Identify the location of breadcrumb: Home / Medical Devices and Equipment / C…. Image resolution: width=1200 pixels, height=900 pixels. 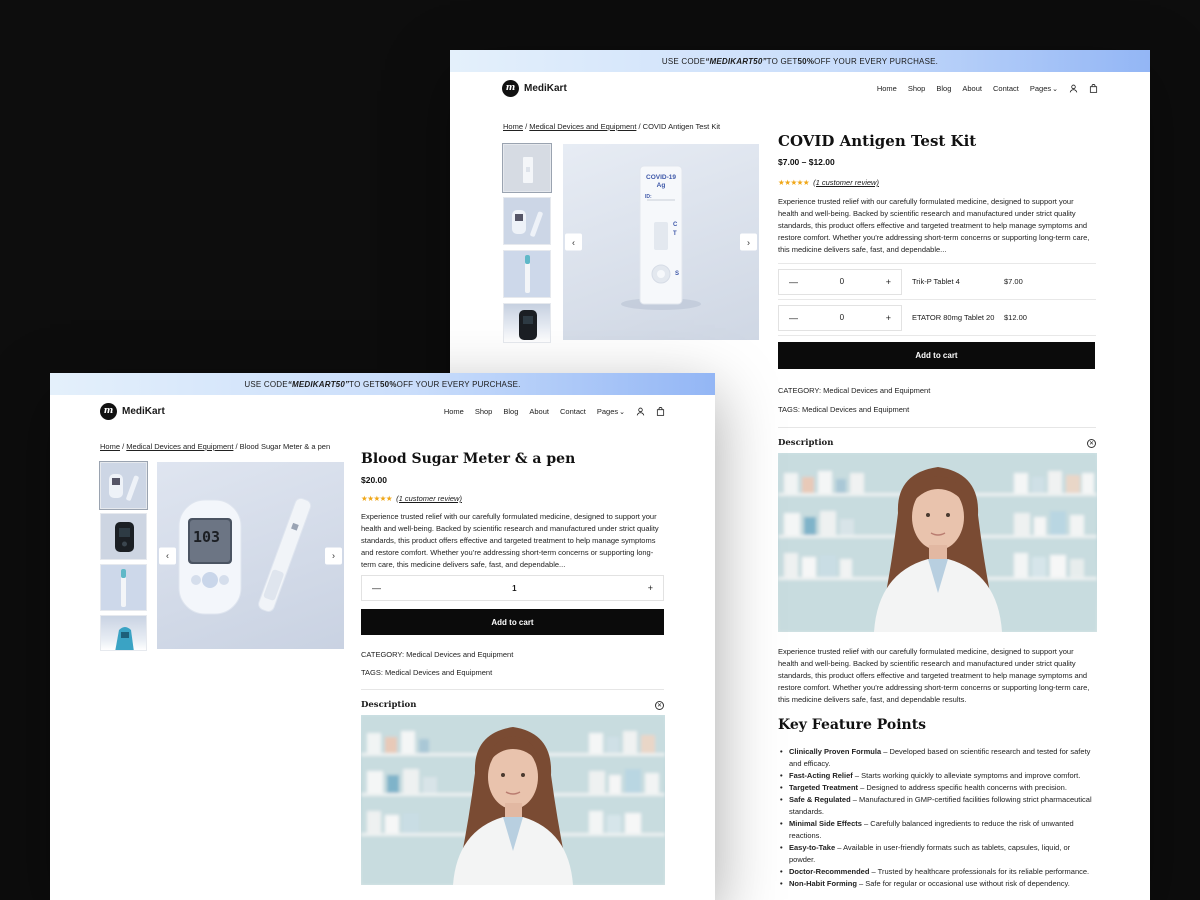
(612, 126).